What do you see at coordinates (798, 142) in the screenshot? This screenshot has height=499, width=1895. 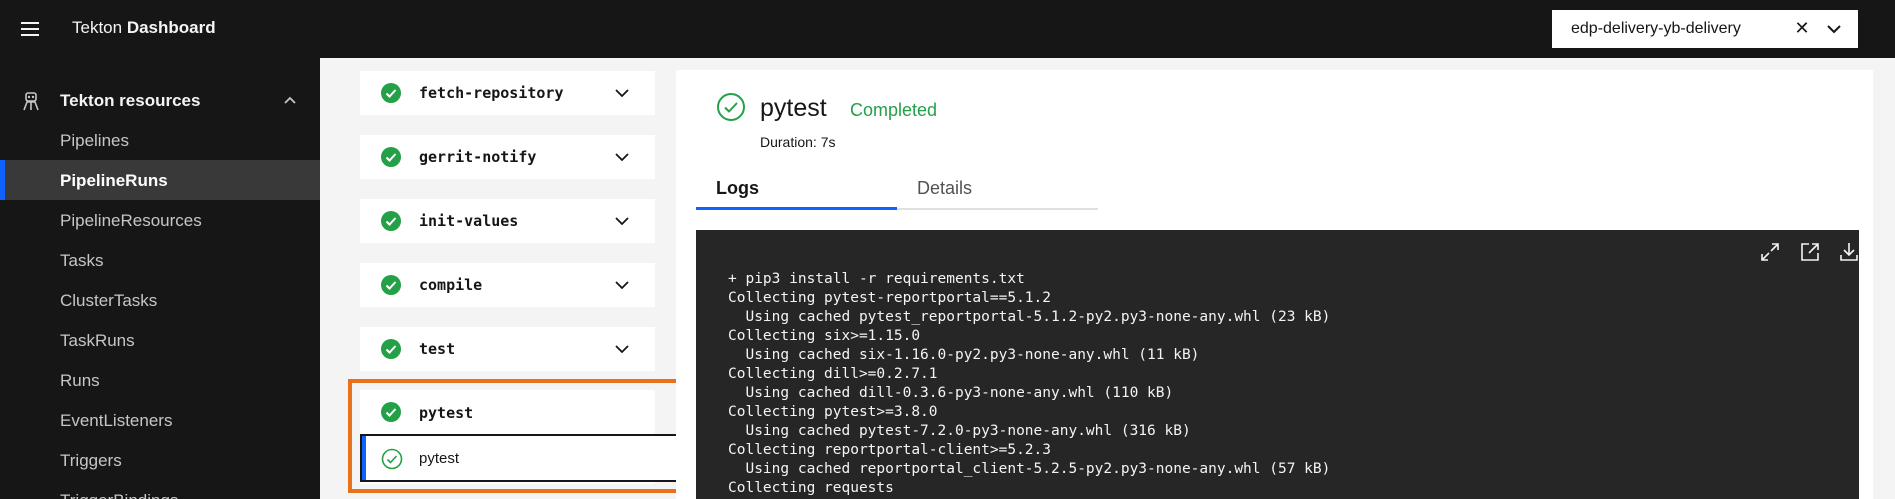 I see `step-duration: Duration: 7s` at bounding box center [798, 142].